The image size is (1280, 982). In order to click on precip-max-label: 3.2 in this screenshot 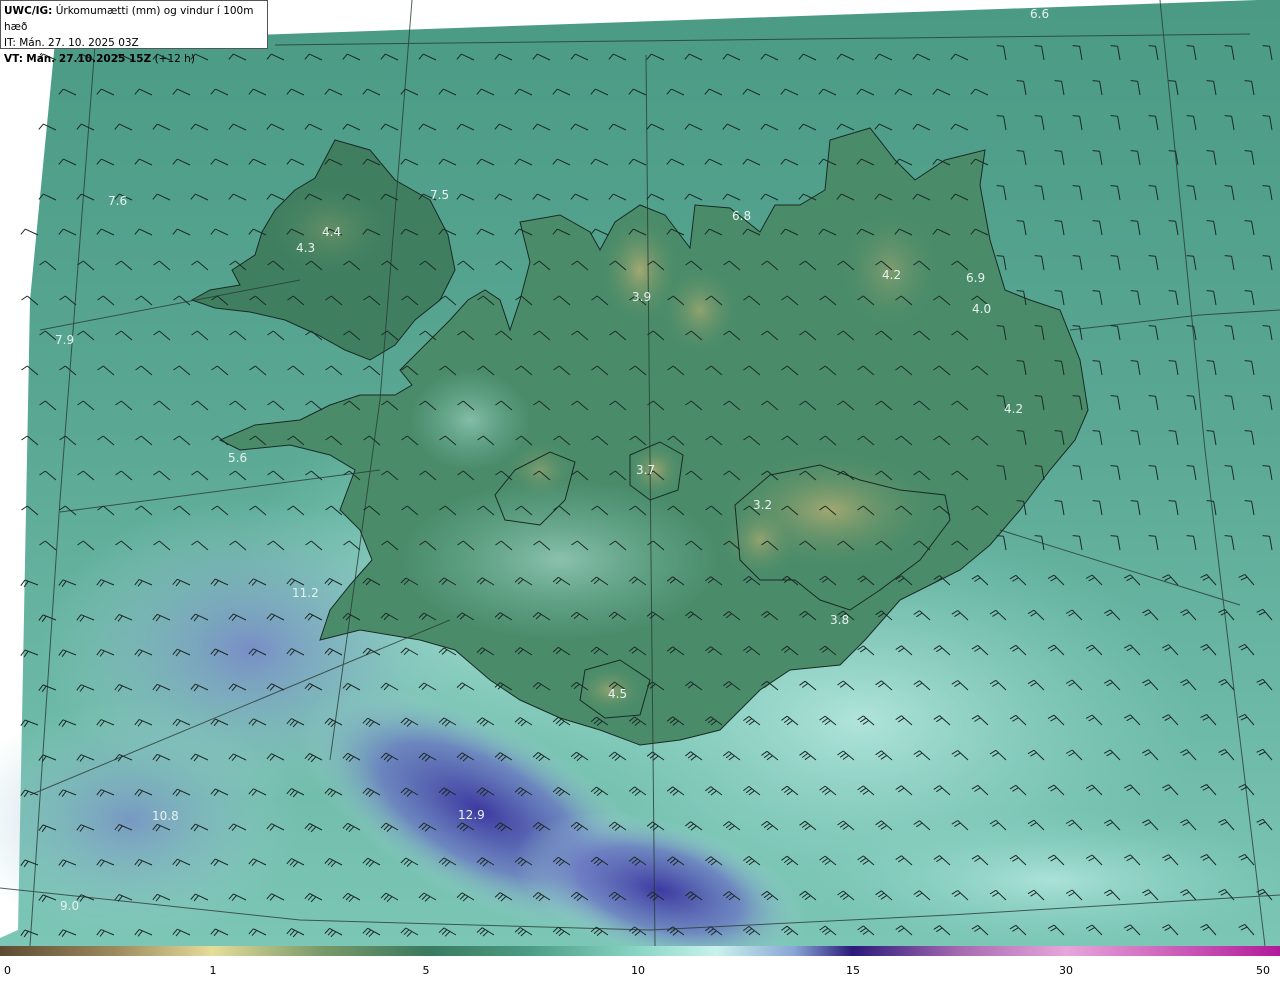, I will do `click(762, 505)`.